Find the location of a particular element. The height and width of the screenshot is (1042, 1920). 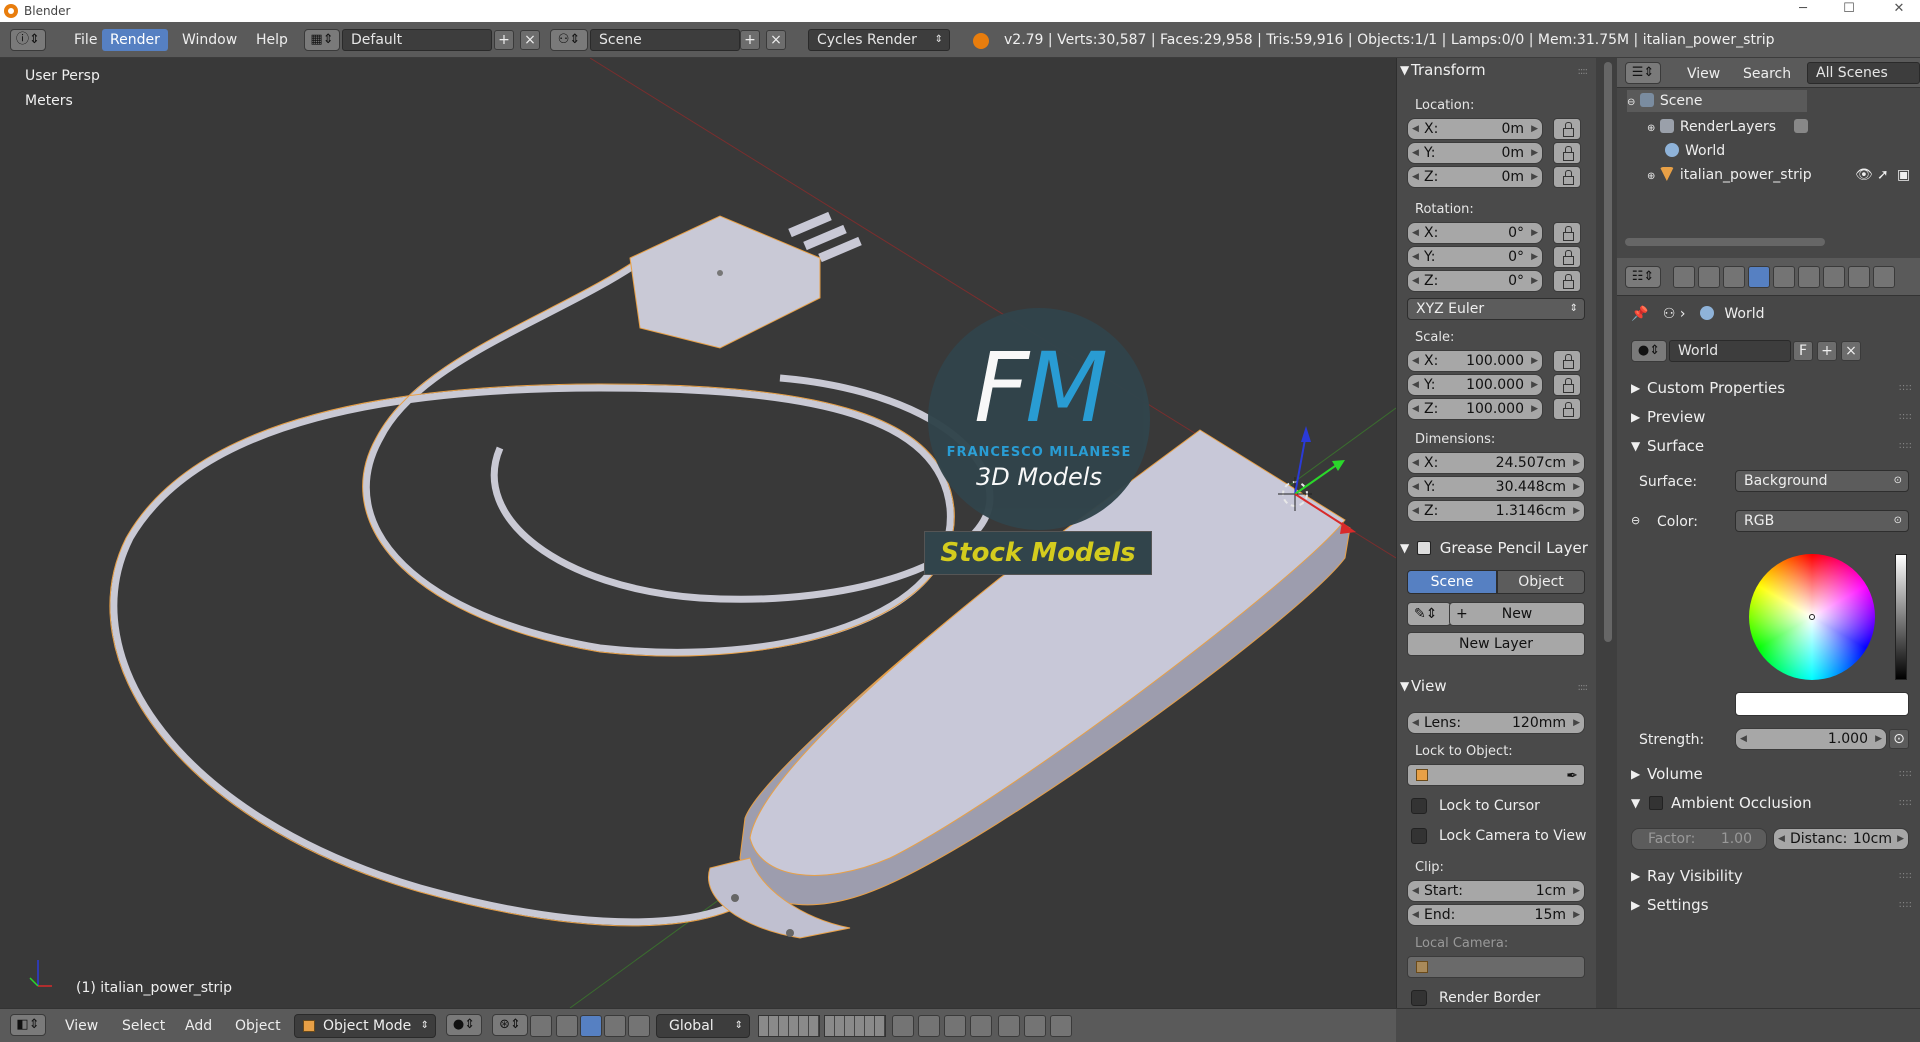

grease-new-layer-button: New Layer is located at coordinates (1496, 644).